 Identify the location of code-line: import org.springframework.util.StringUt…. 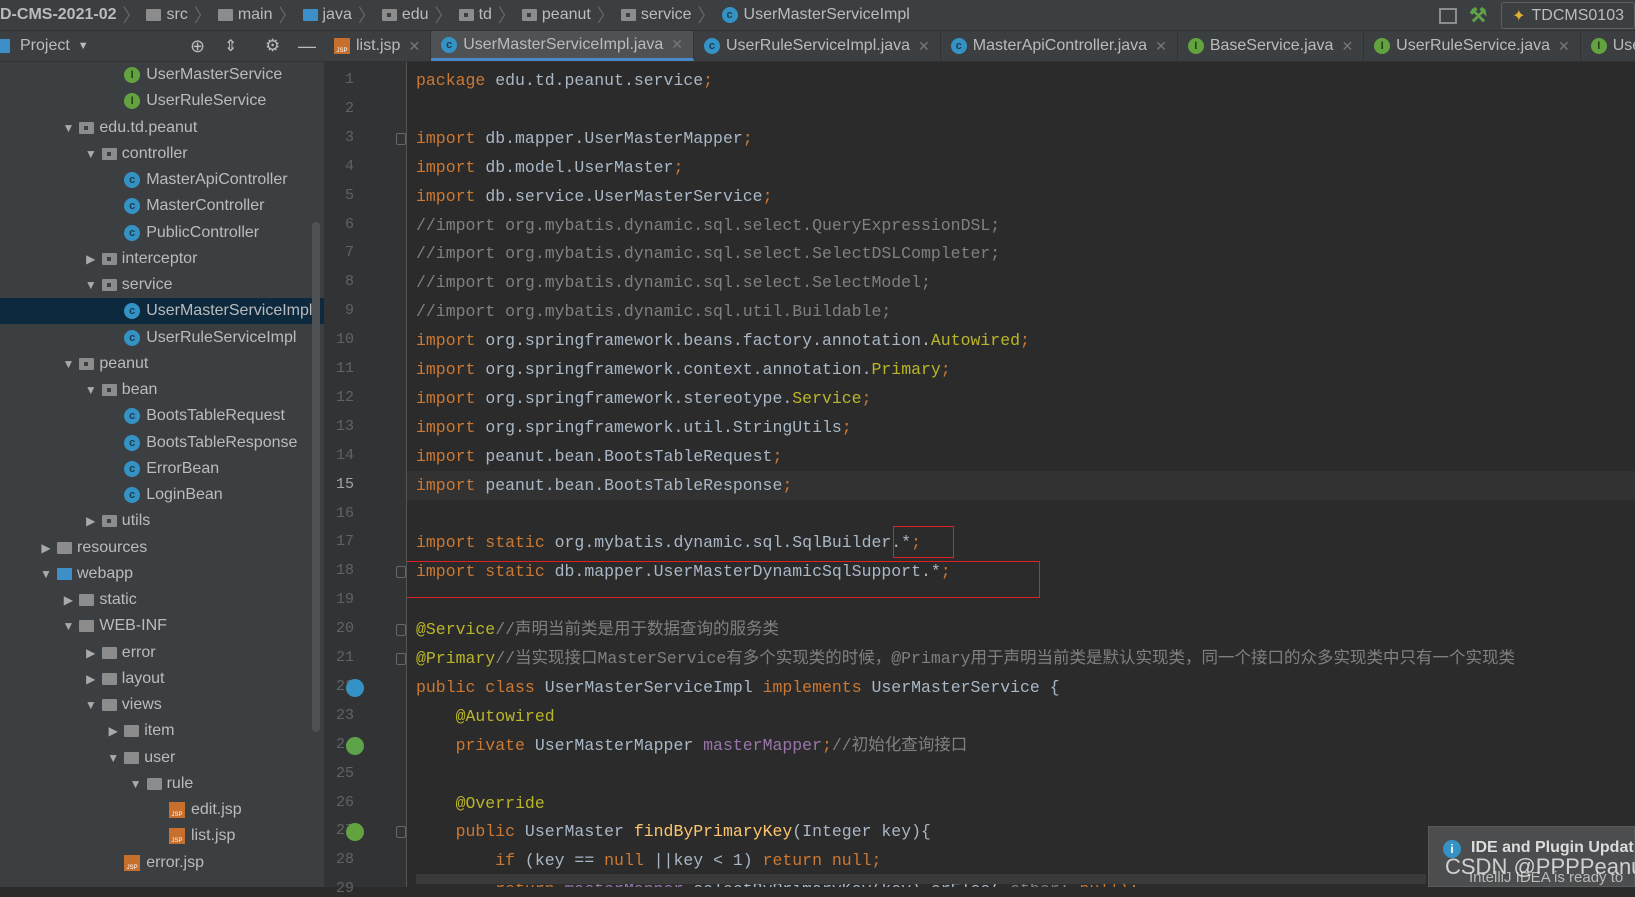
(634, 427).